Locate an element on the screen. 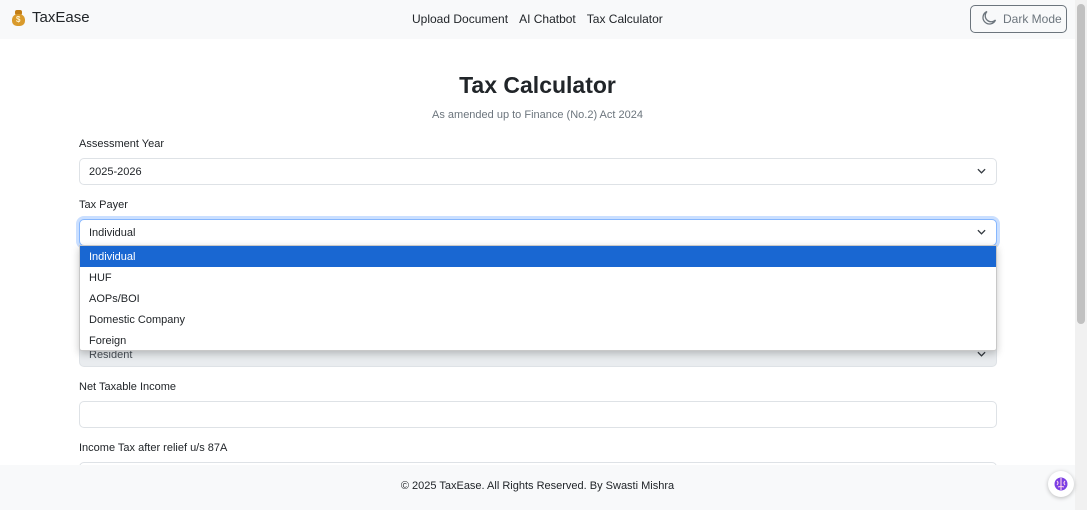 This screenshot has width=1087, height=510. dark-mode-button: Dark Mode is located at coordinates (1018, 19).